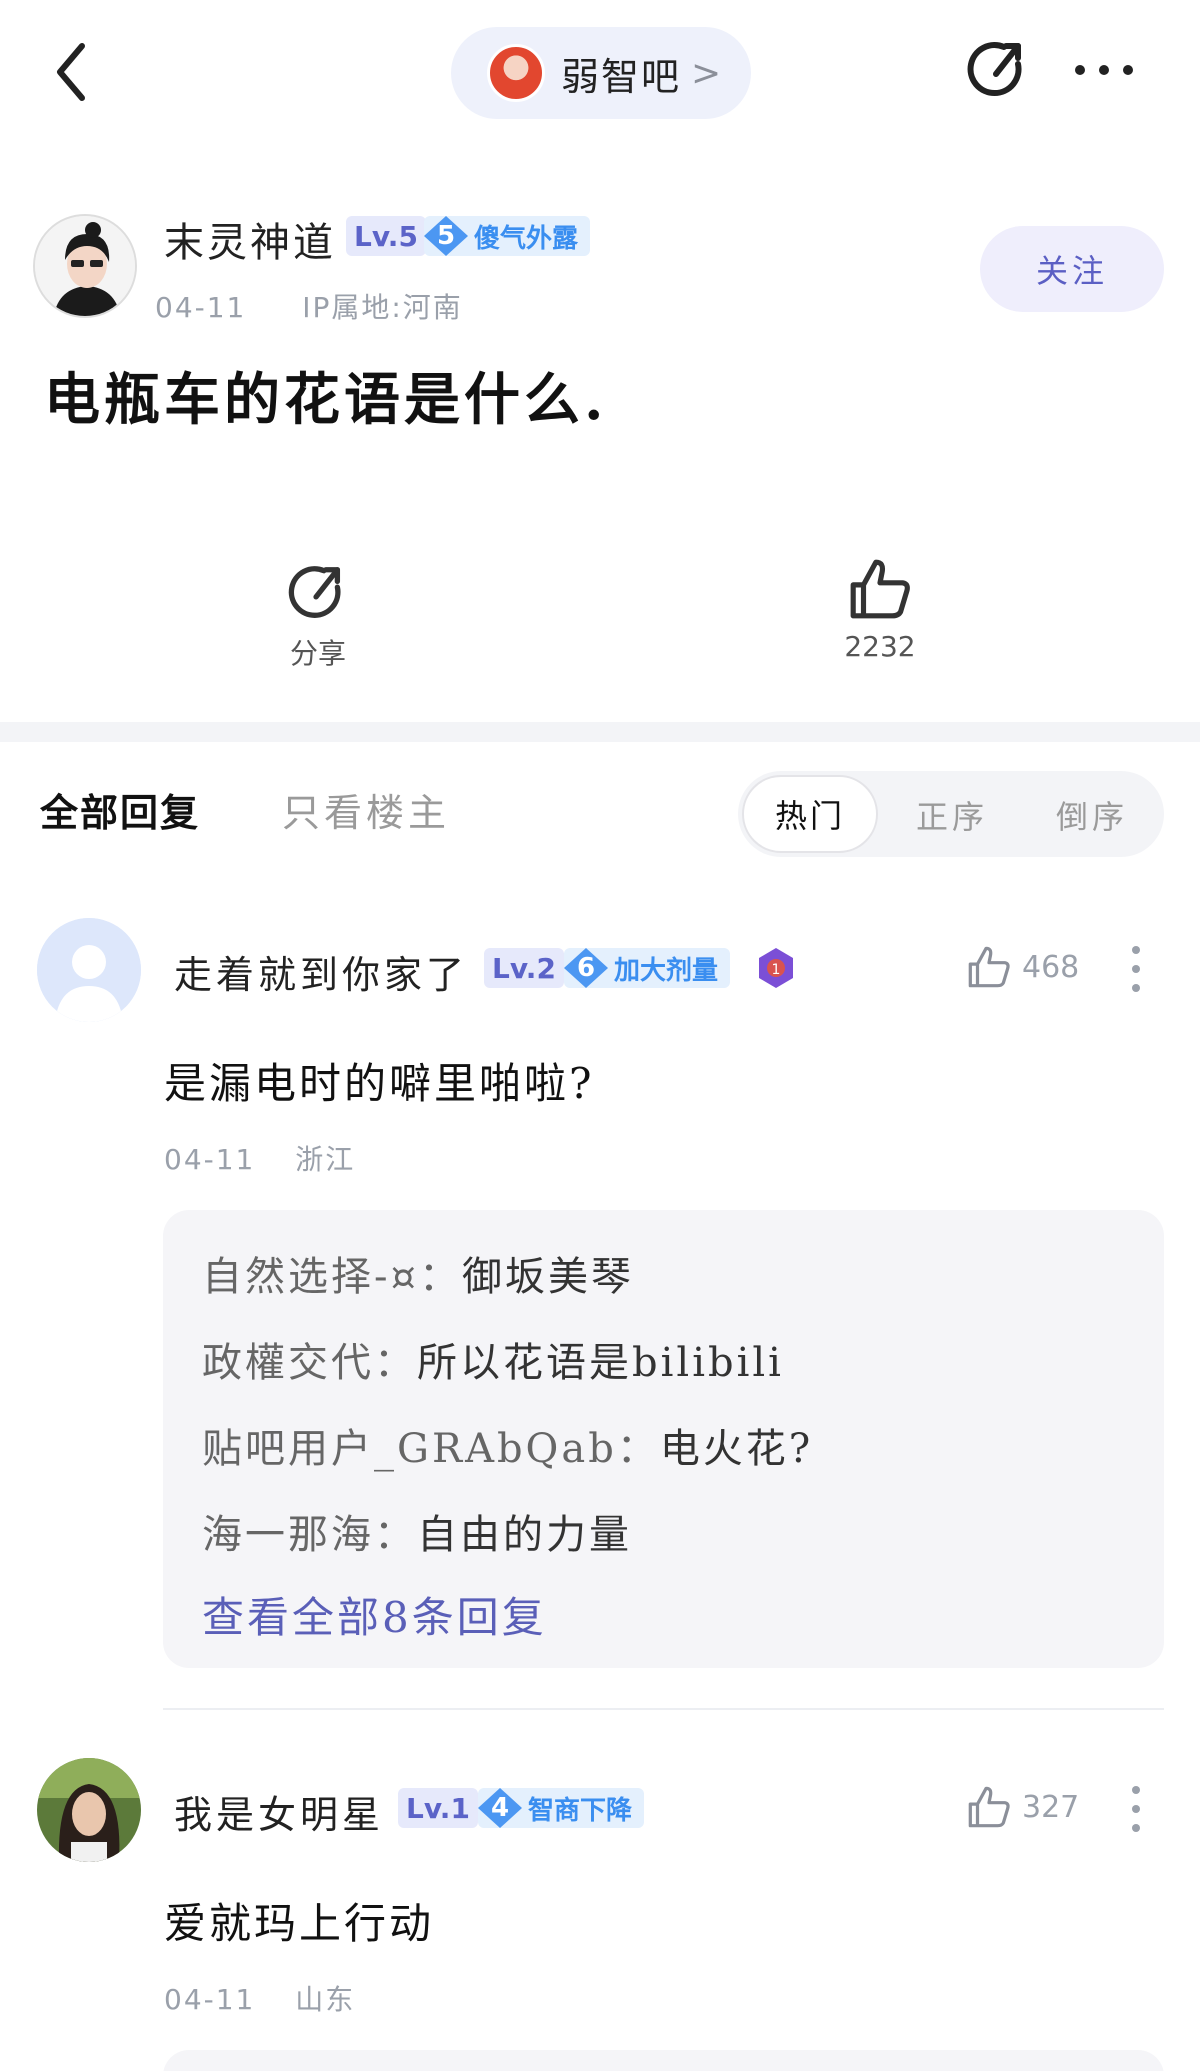 This screenshot has width=1200, height=2071. What do you see at coordinates (366, 809) in the screenshot?
I see `tab-op-only: 只看楼主` at bounding box center [366, 809].